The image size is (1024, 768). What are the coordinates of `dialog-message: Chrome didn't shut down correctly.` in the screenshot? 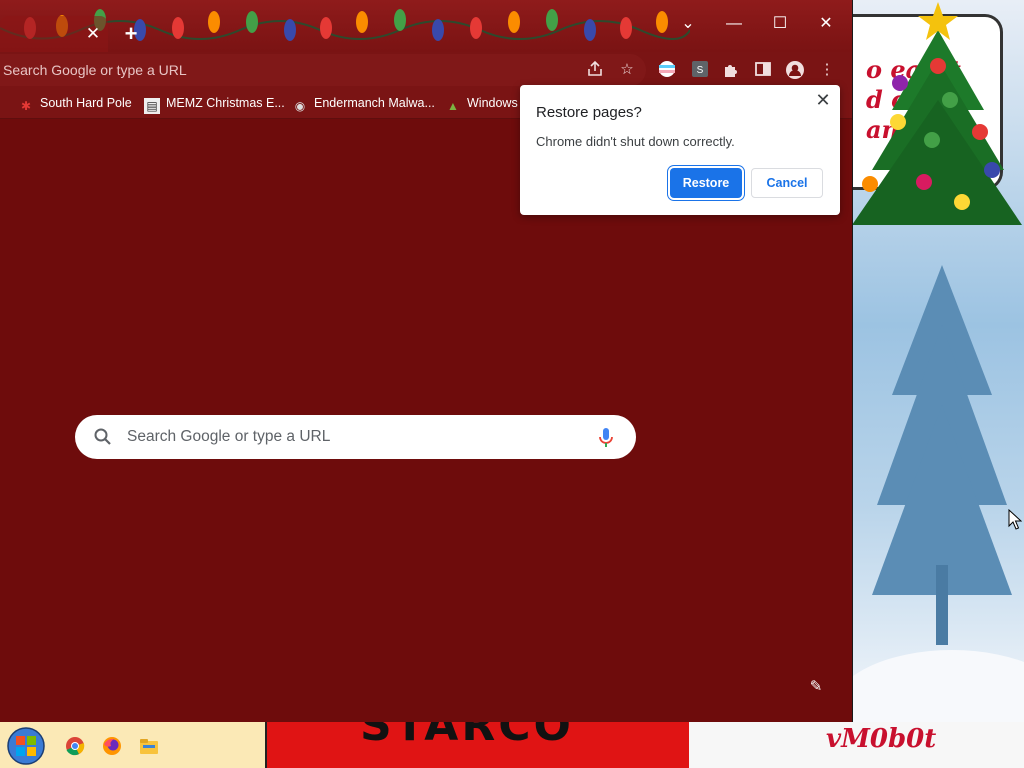 It's located at (635, 141).